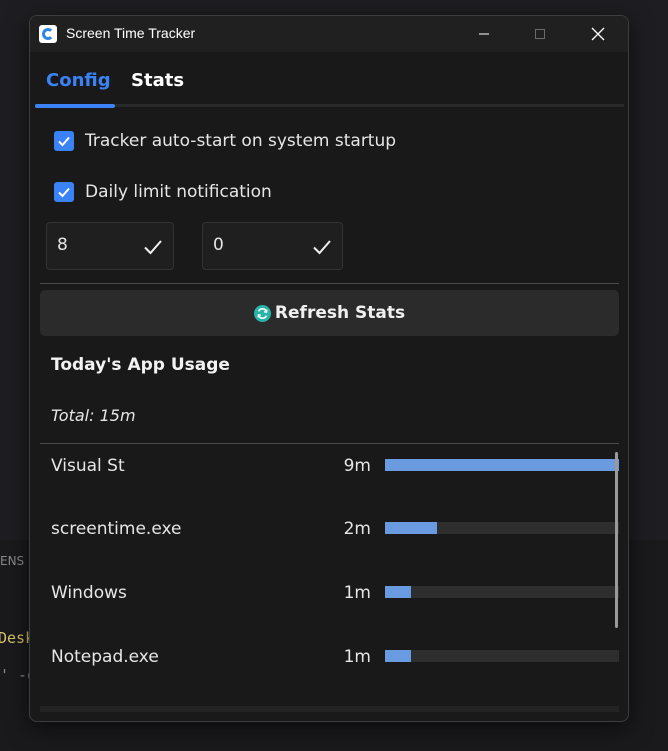 Image resolution: width=668 pixels, height=751 pixels. Describe the element at coordinates (178, 192) in the screenshot. I see `daily-limit-label: Daily limit notification` at that location.